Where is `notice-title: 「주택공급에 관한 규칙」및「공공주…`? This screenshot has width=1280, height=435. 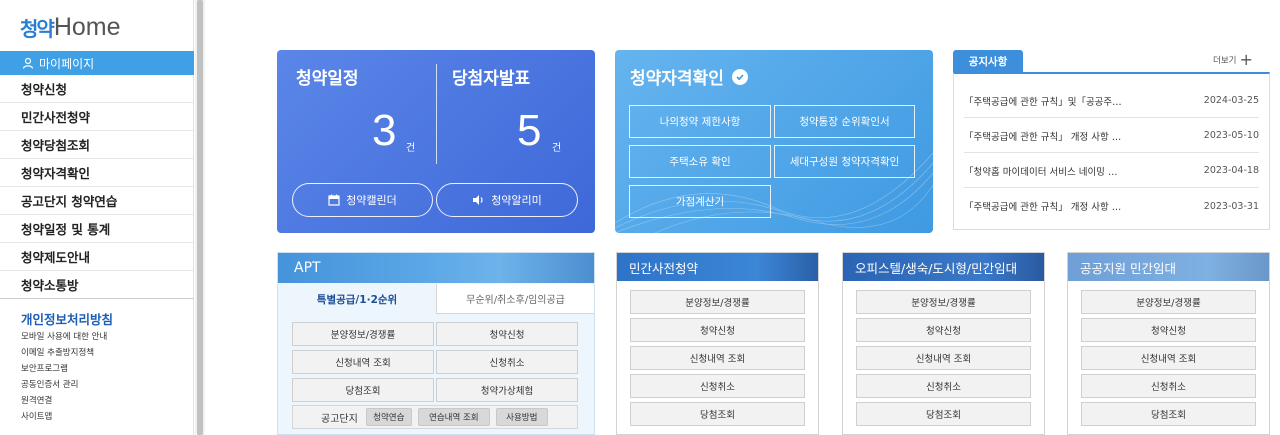 notice-title: 「주택공급에 관한 규칙」및「공공주… is located at coordinates (1043, 102).